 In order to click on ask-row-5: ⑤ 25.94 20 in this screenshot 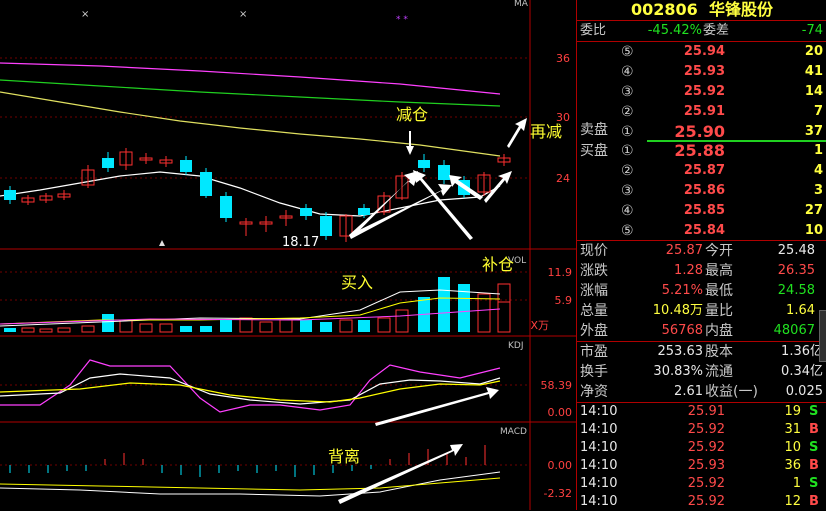, I will do `click(701, 52)`.